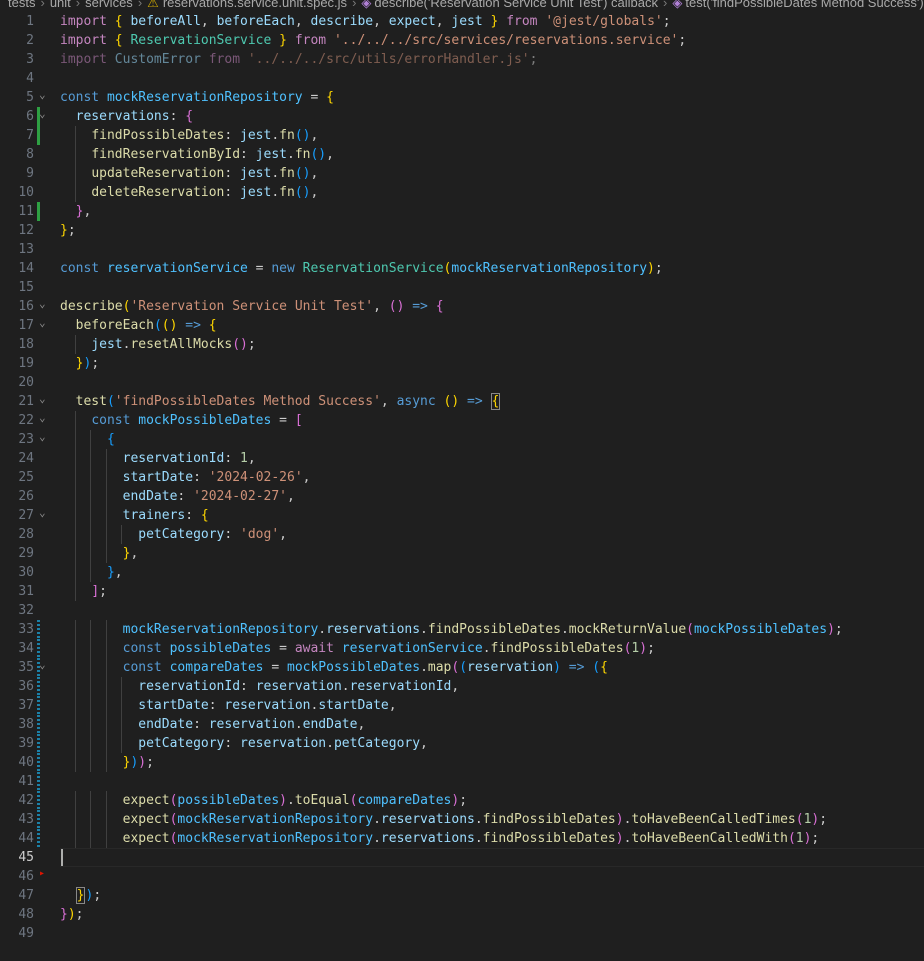  What do you see at coordinates (462, 515) in the screenshot?
I see `code-line: 27 ⌄ trainers: {` at bounding box center [462, 515].